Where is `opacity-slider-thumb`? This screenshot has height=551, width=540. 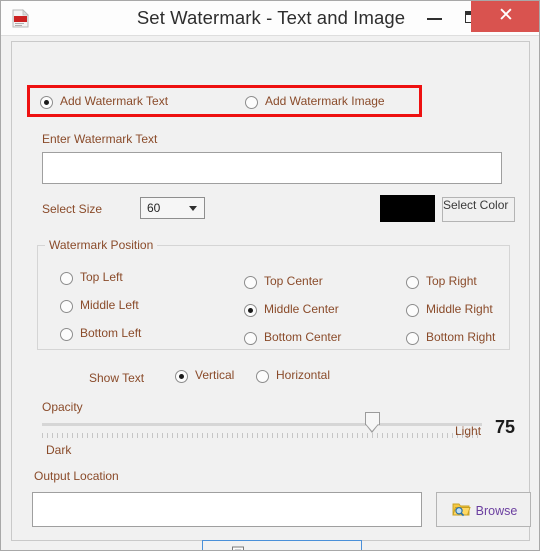 opacity-slider-thumb is located at coordinates (372, 423).